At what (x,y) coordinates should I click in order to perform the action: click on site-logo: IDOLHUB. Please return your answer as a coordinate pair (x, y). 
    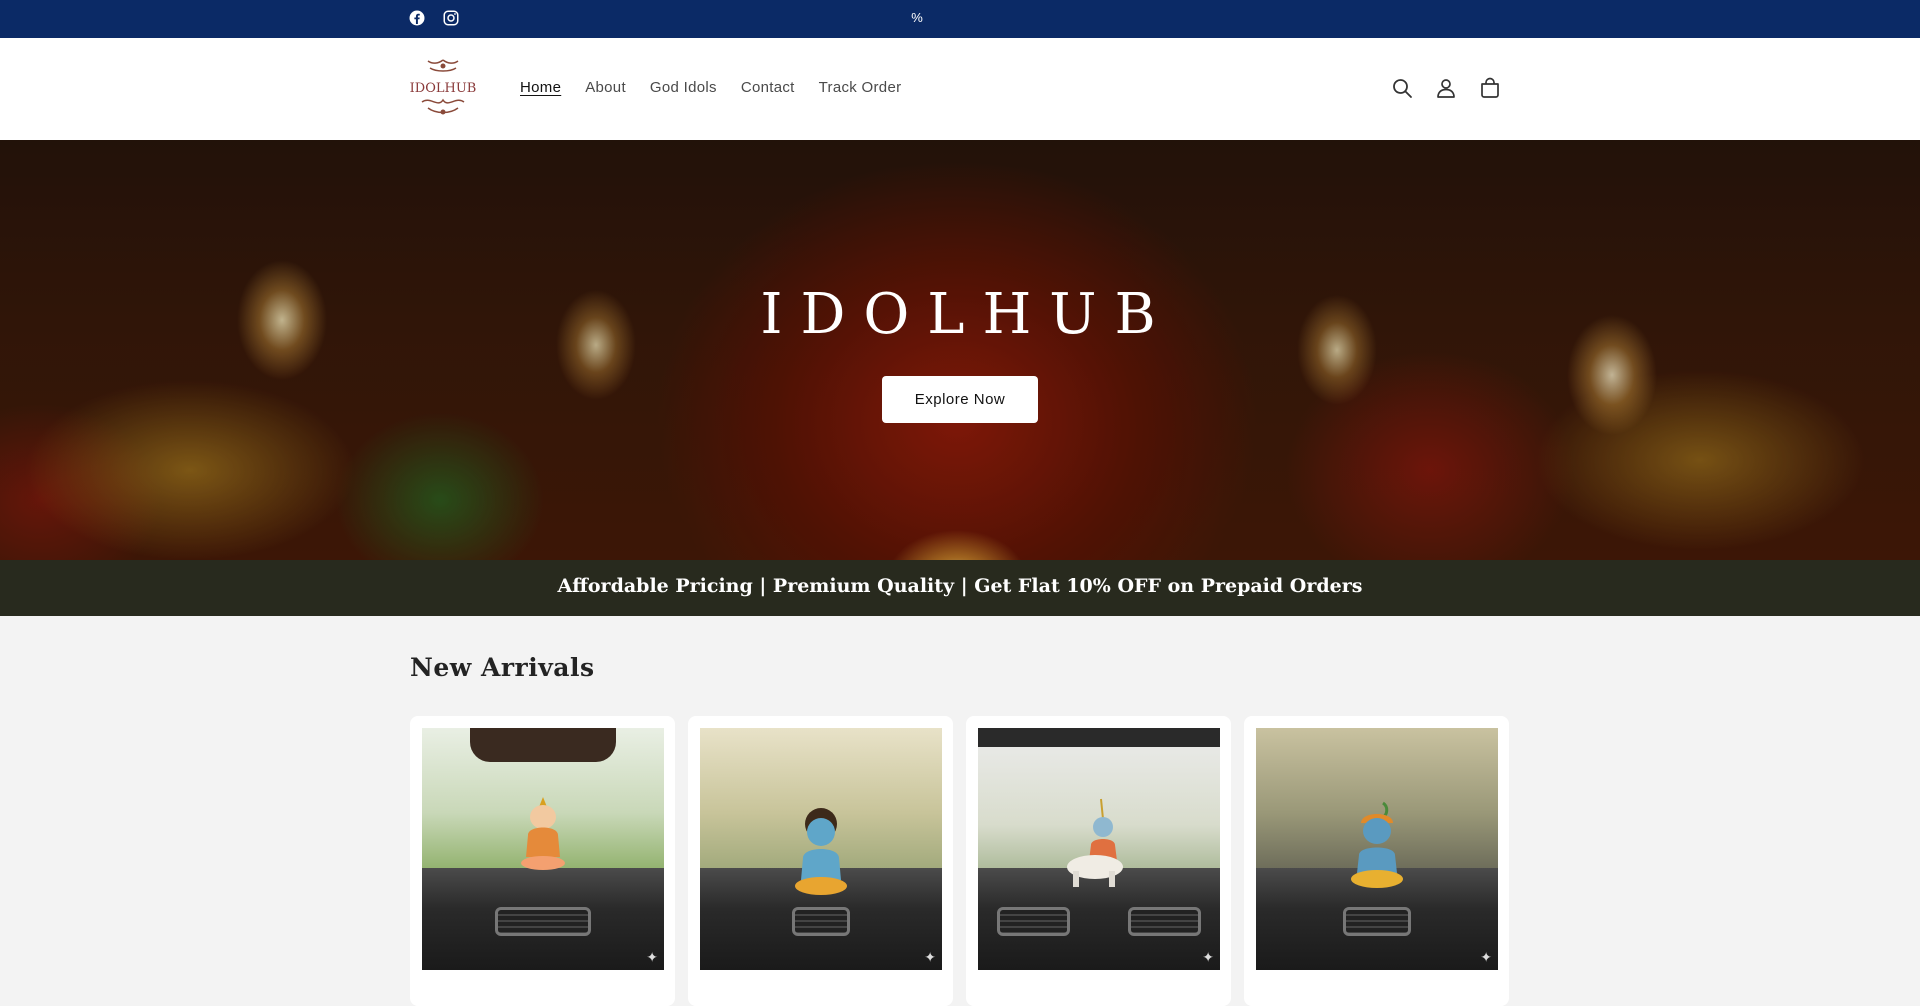
    Looking at the image, I should click on (443, 88).